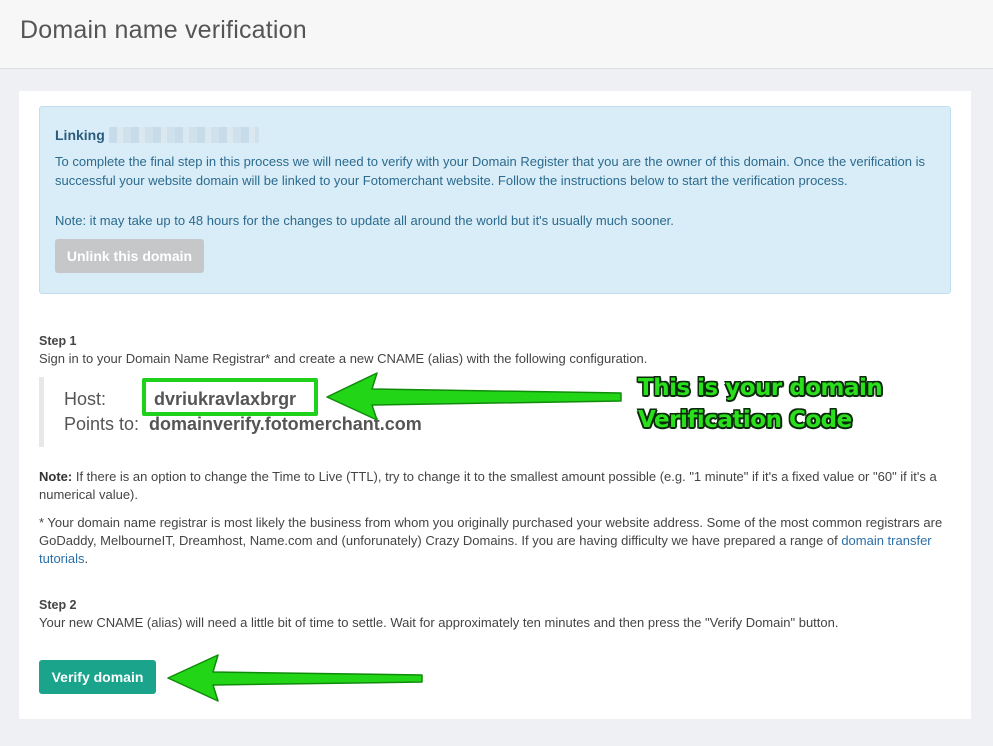 This screenshot has height=746, width=993. What do you see at coordinates (80, 135) in the screenshot?
I see `linking-label: Linking` at bounding box center [80, 135].